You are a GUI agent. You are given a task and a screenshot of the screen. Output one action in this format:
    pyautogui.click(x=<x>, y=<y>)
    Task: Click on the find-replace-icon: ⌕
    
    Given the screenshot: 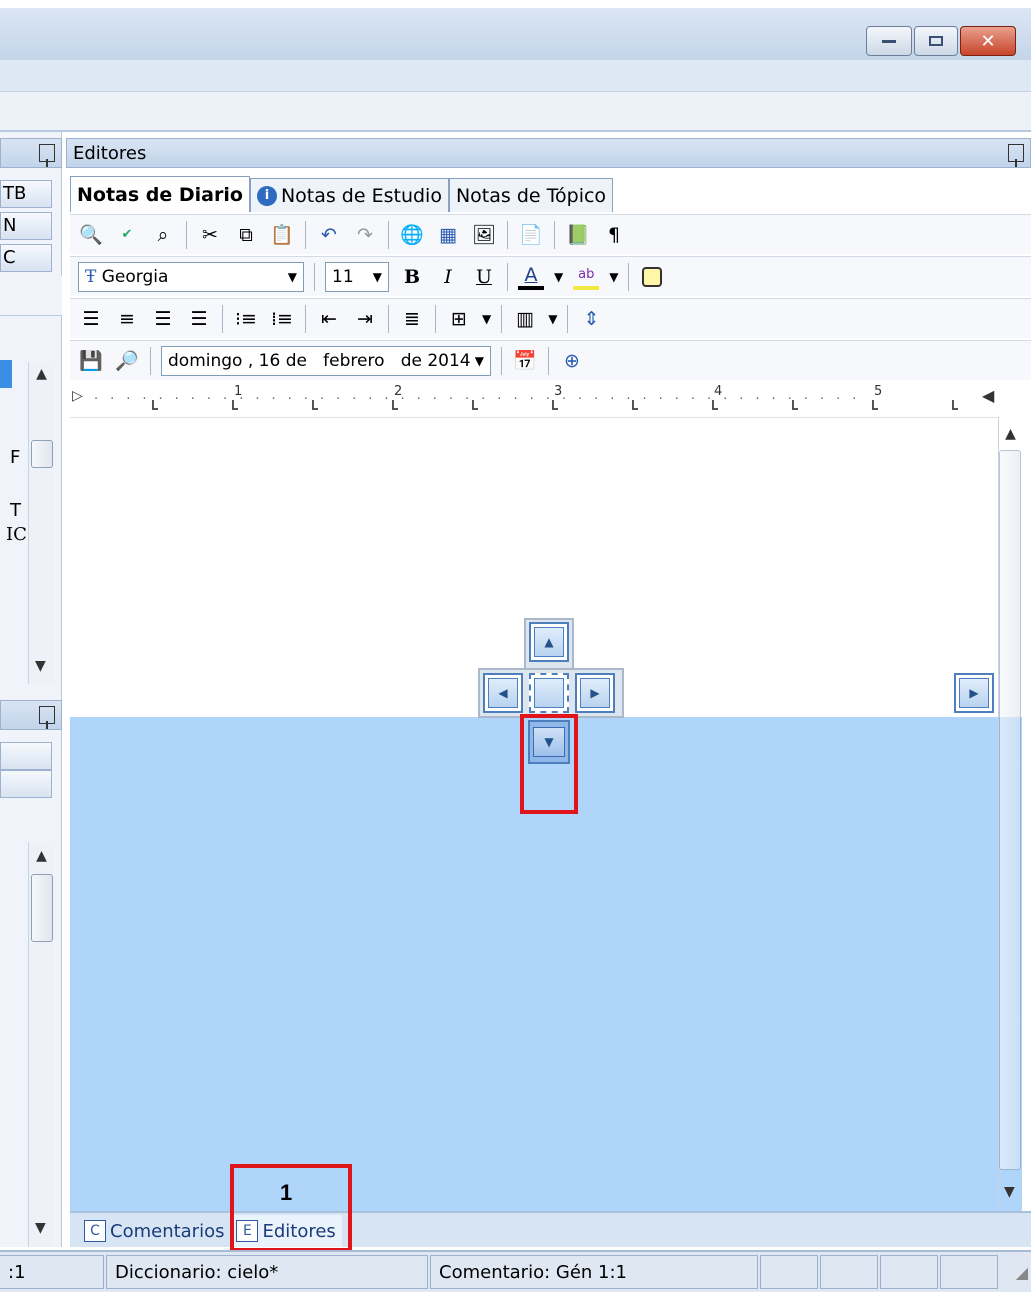 What is the action you would take?
    pyautogui.click(x=163, y=235)
    